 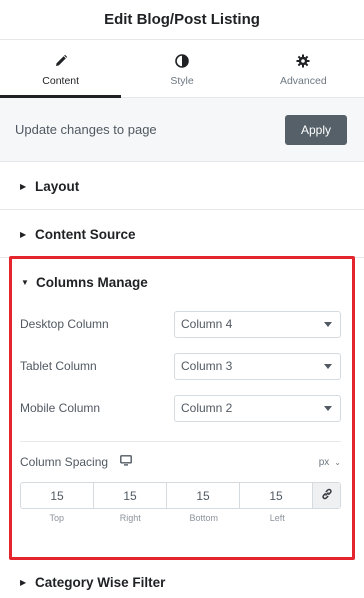 What do you see at coordinates (276, 495) in the screenshot?
I see `spacing-left-input: 15` at bounding box center [276, 495].